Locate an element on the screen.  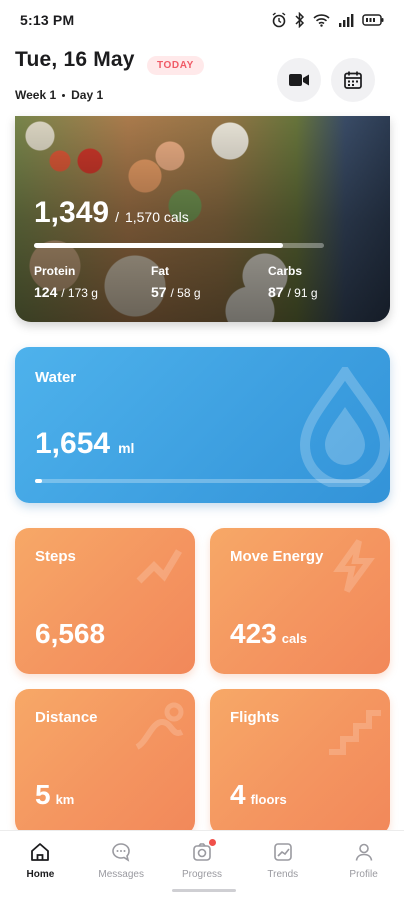
water-progress-fill is located at coordinates (38, 481).